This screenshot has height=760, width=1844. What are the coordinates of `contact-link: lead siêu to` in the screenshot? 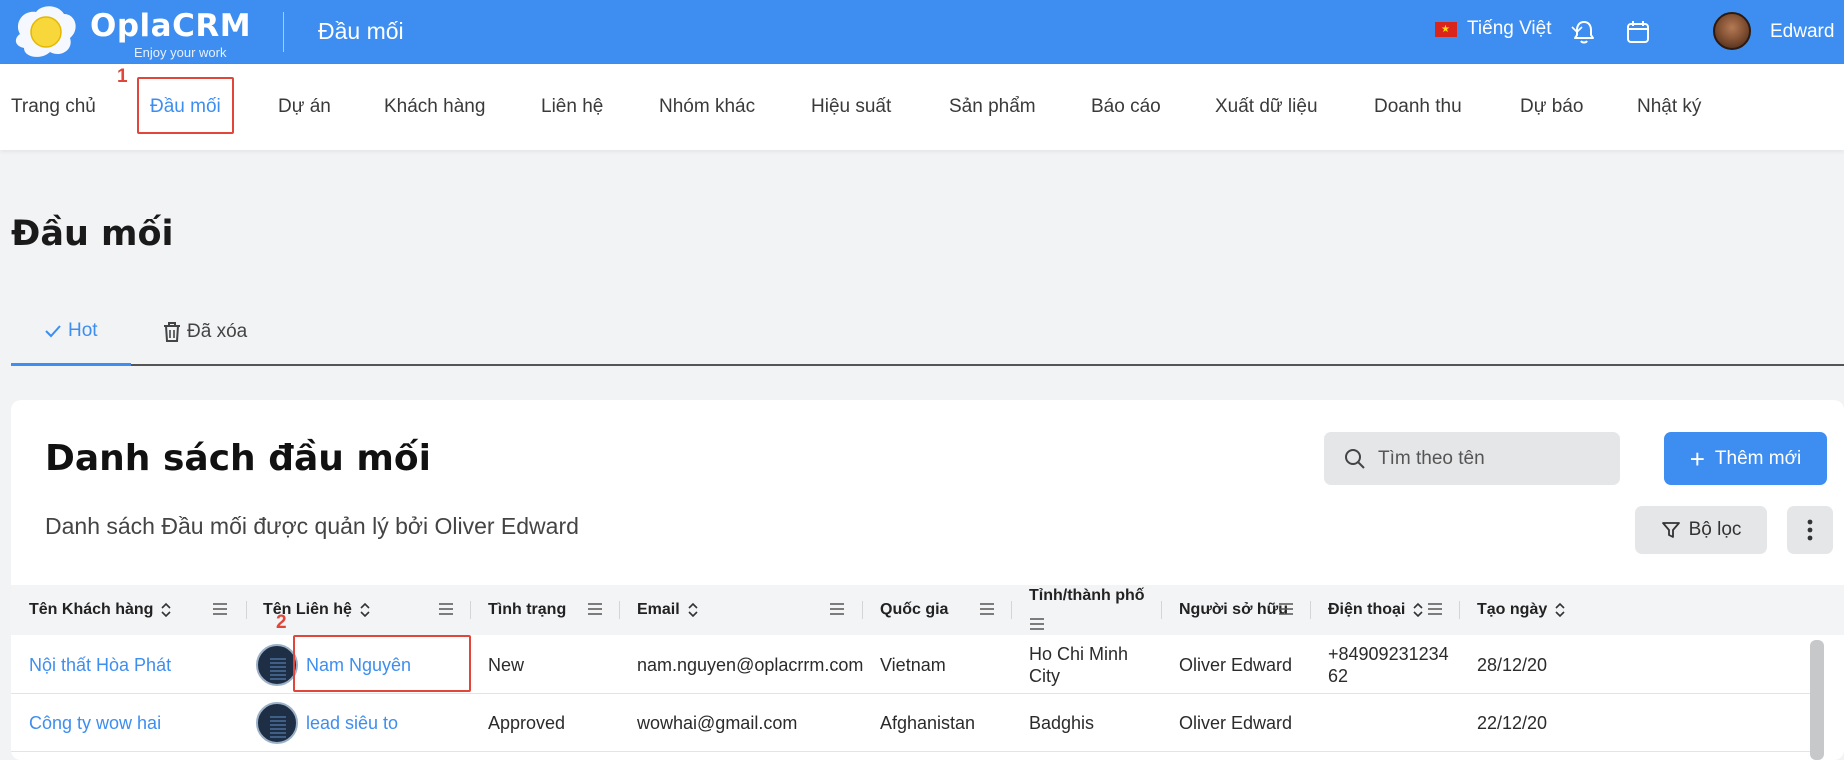 It's located at (327, 723).